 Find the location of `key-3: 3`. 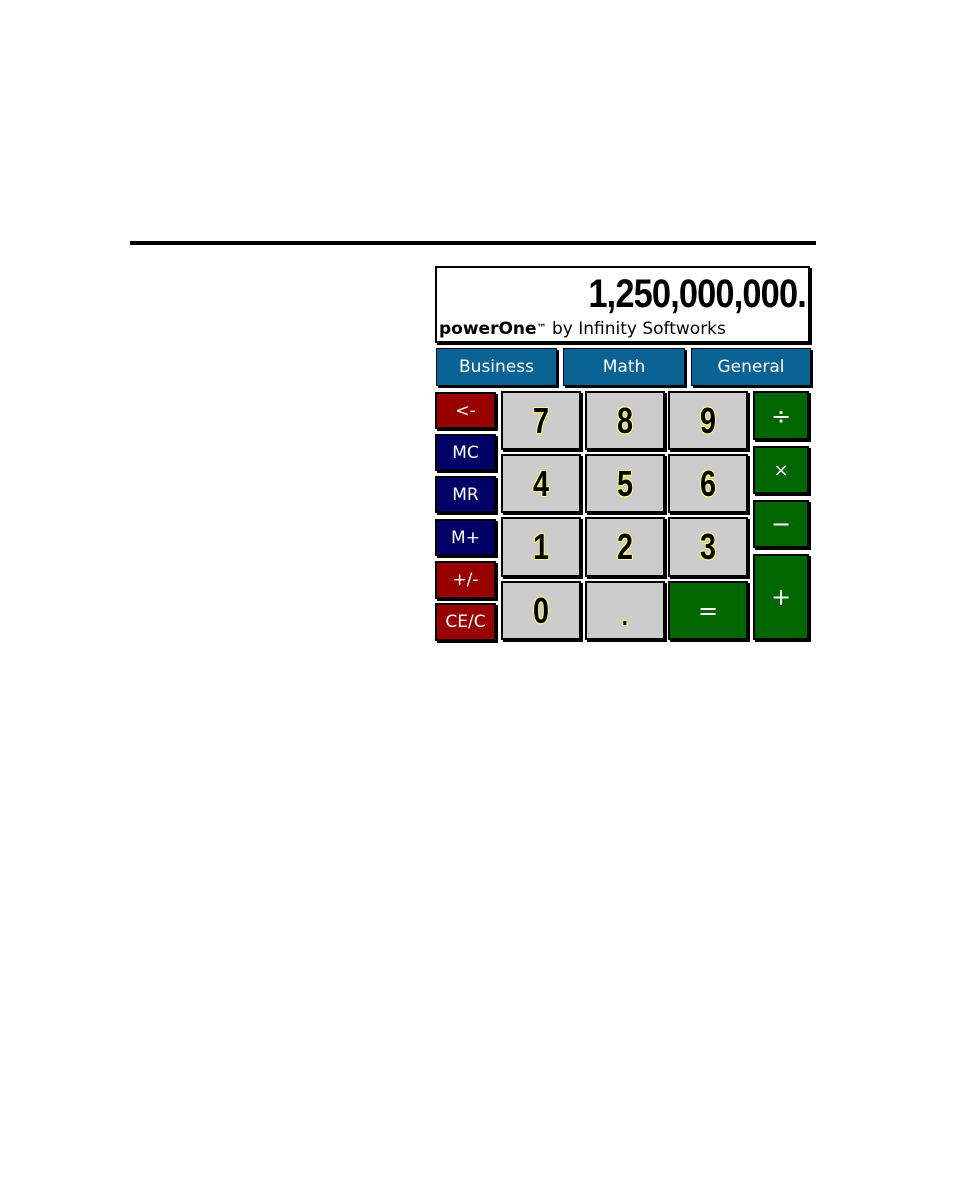

key-3: 3 is located at coordinates (708, 547).